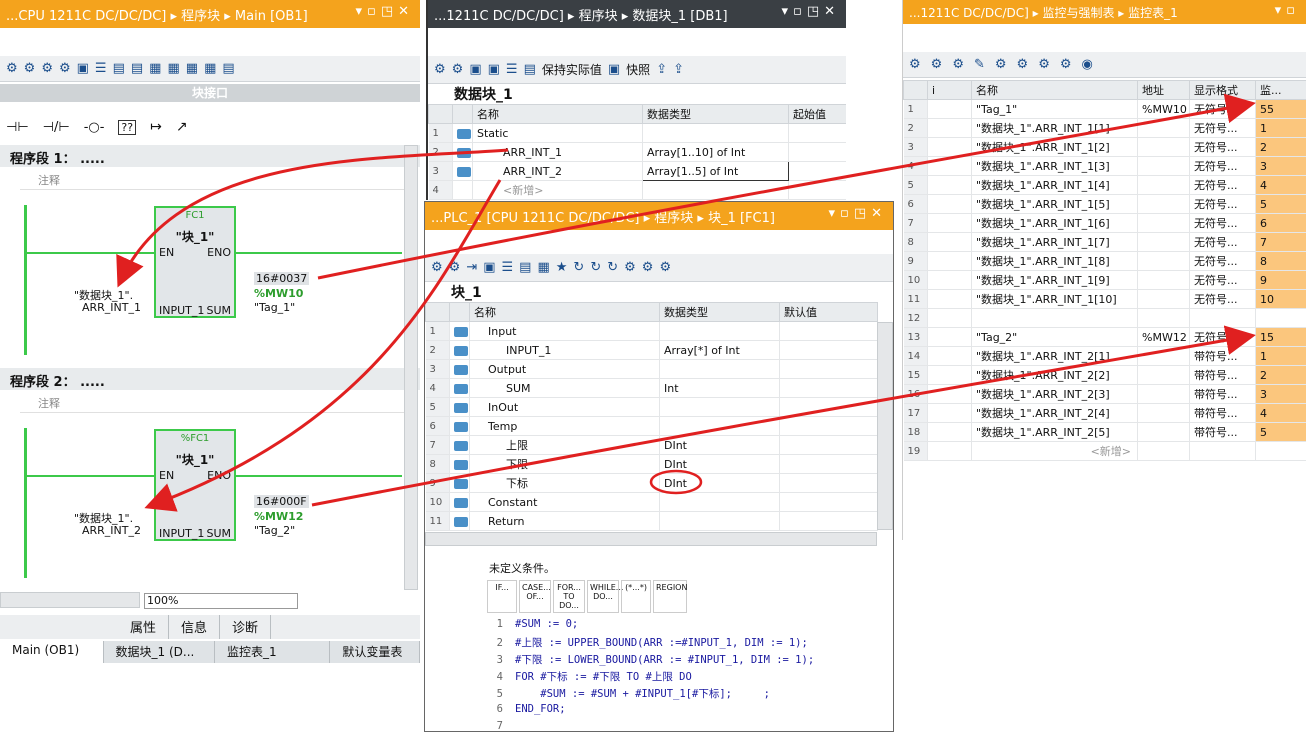  Describe the element at coordinates (564, 445) in the screenshot. I see `row-name: 上限` at that location.